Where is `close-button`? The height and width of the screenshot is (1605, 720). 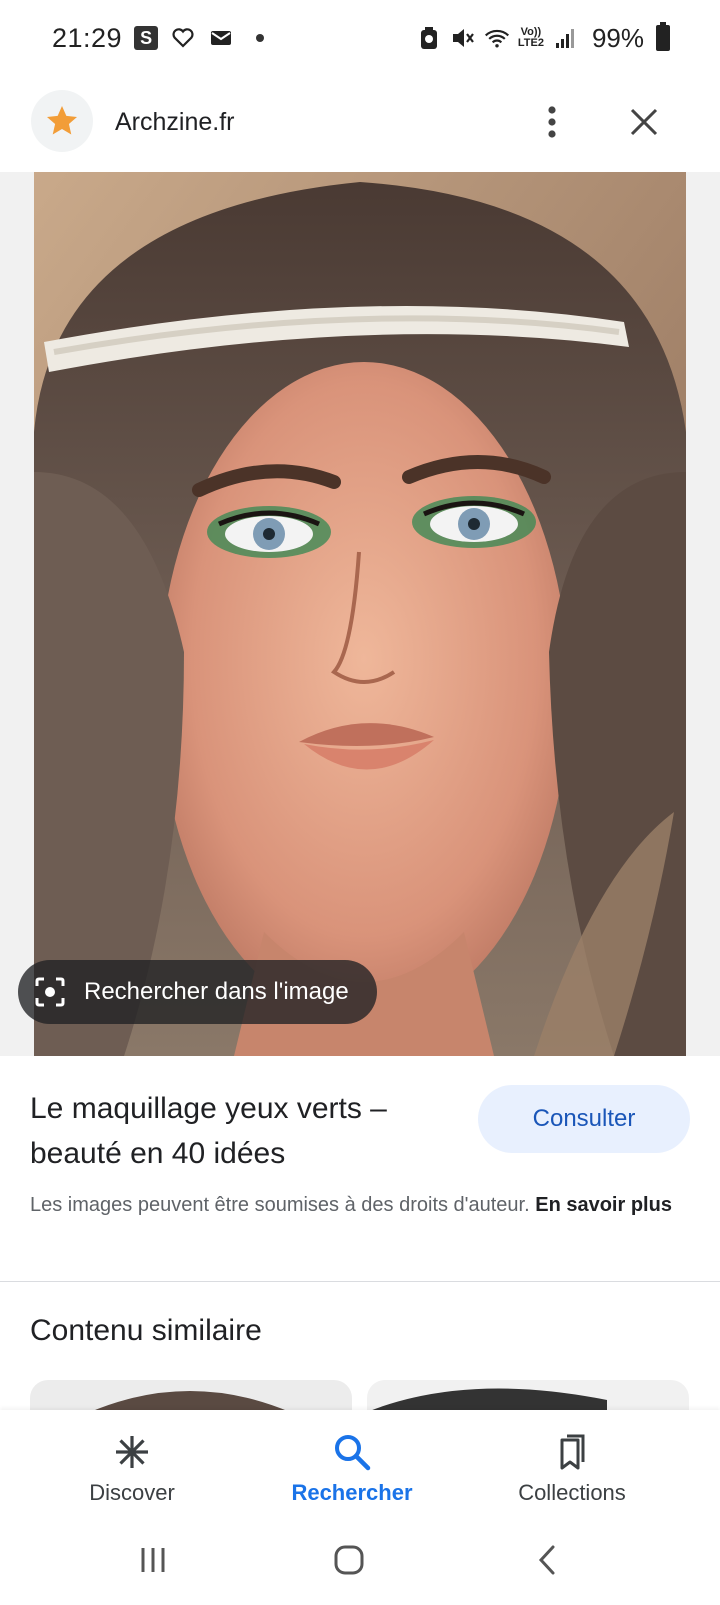 close-button is located at coordinates (644, 122).